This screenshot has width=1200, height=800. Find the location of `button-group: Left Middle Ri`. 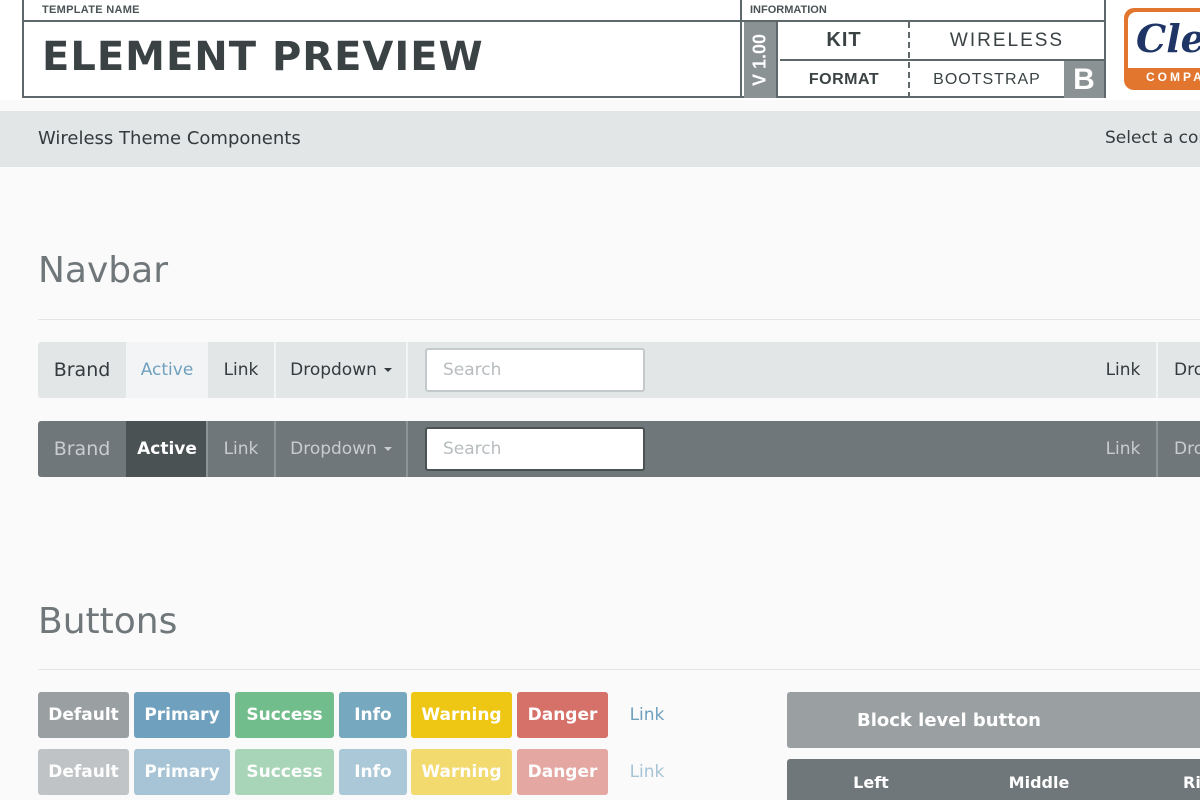

button-group: Left Middle Ri is located at coordinates (993, 779).